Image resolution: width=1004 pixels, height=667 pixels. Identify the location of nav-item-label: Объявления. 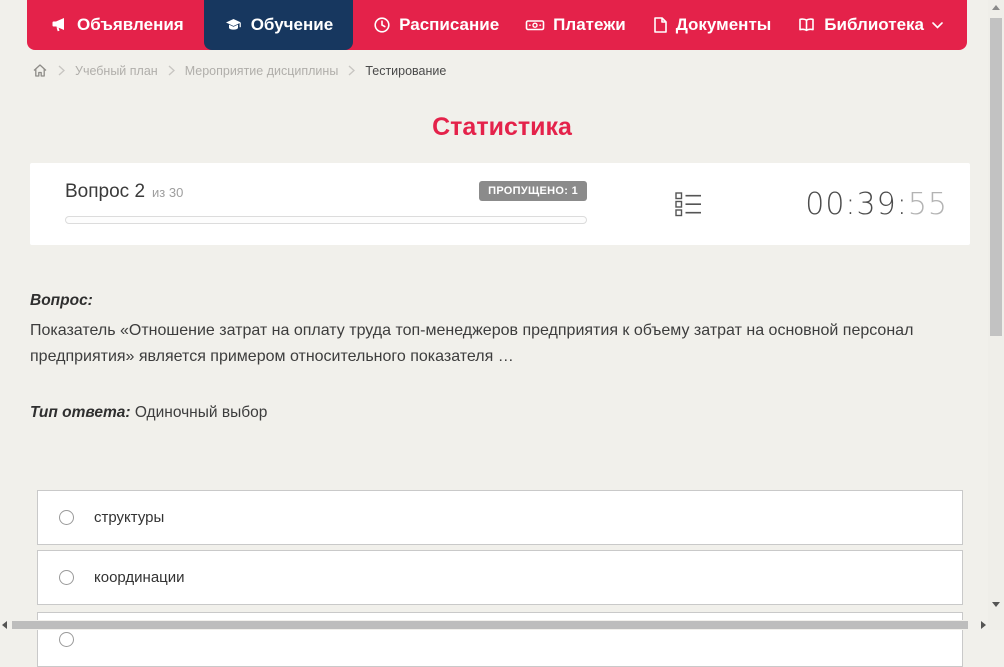
(130, 24).